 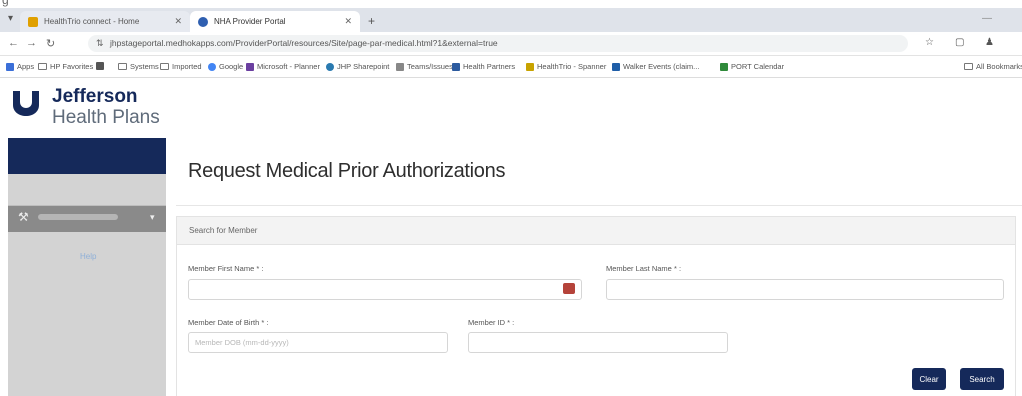 What do you see at coordinates (106, 117) in the screenshot?
I see `brand-subtitle: Health Plans` at bounding box center [106, 117].